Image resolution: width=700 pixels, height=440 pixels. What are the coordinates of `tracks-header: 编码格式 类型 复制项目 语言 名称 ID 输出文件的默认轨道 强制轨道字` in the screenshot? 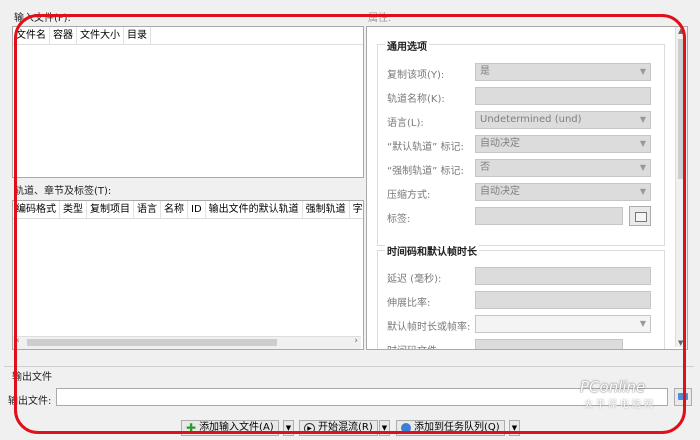 It's located at (190, 210).